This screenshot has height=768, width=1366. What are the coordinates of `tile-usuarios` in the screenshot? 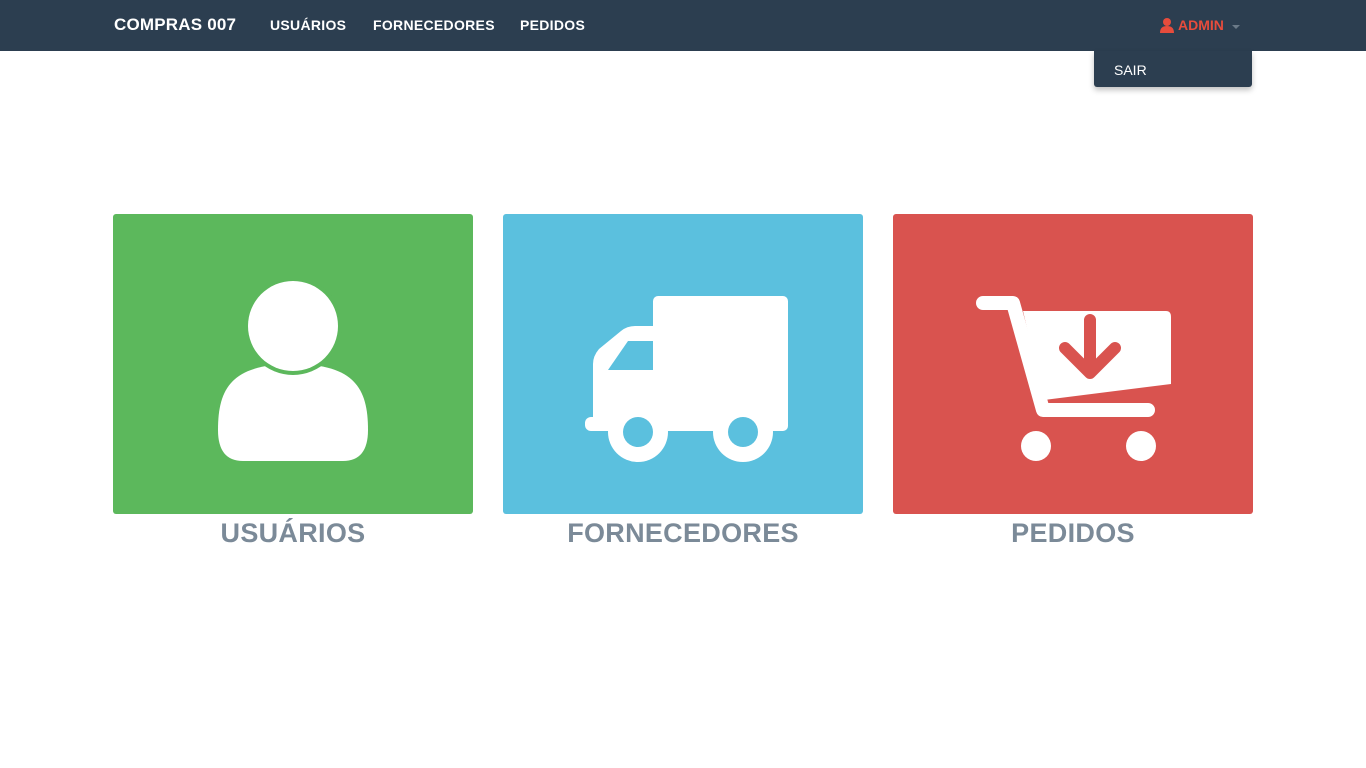 It's located at (293, 364).